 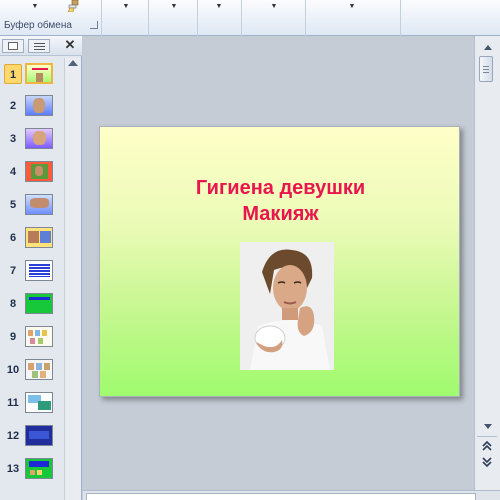 I want to click on outline-tab, so click(x=39, y=46).